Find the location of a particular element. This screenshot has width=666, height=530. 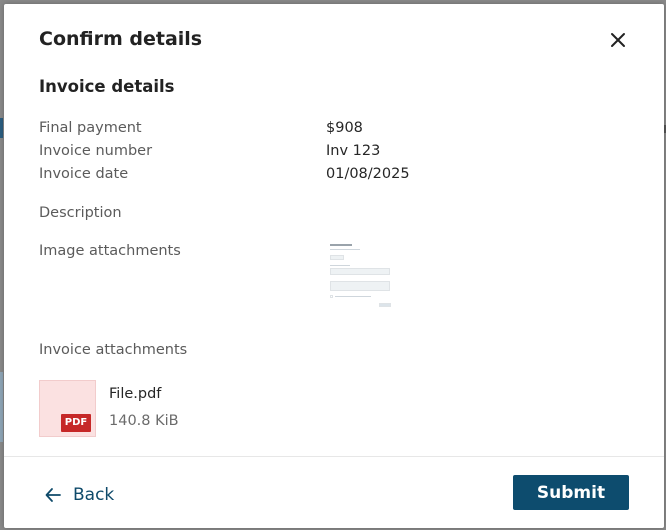

close-button is located at coordinates (618, 40).